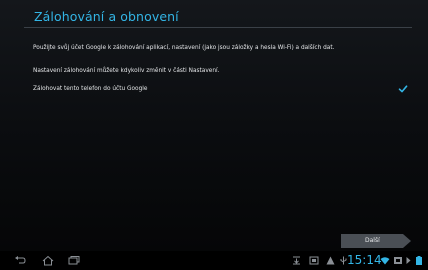  What do you see at coordinates (106, 16) in the screenshot?
I see `page-title: Zálohování a obnovení` at bounding box center [106, 16].